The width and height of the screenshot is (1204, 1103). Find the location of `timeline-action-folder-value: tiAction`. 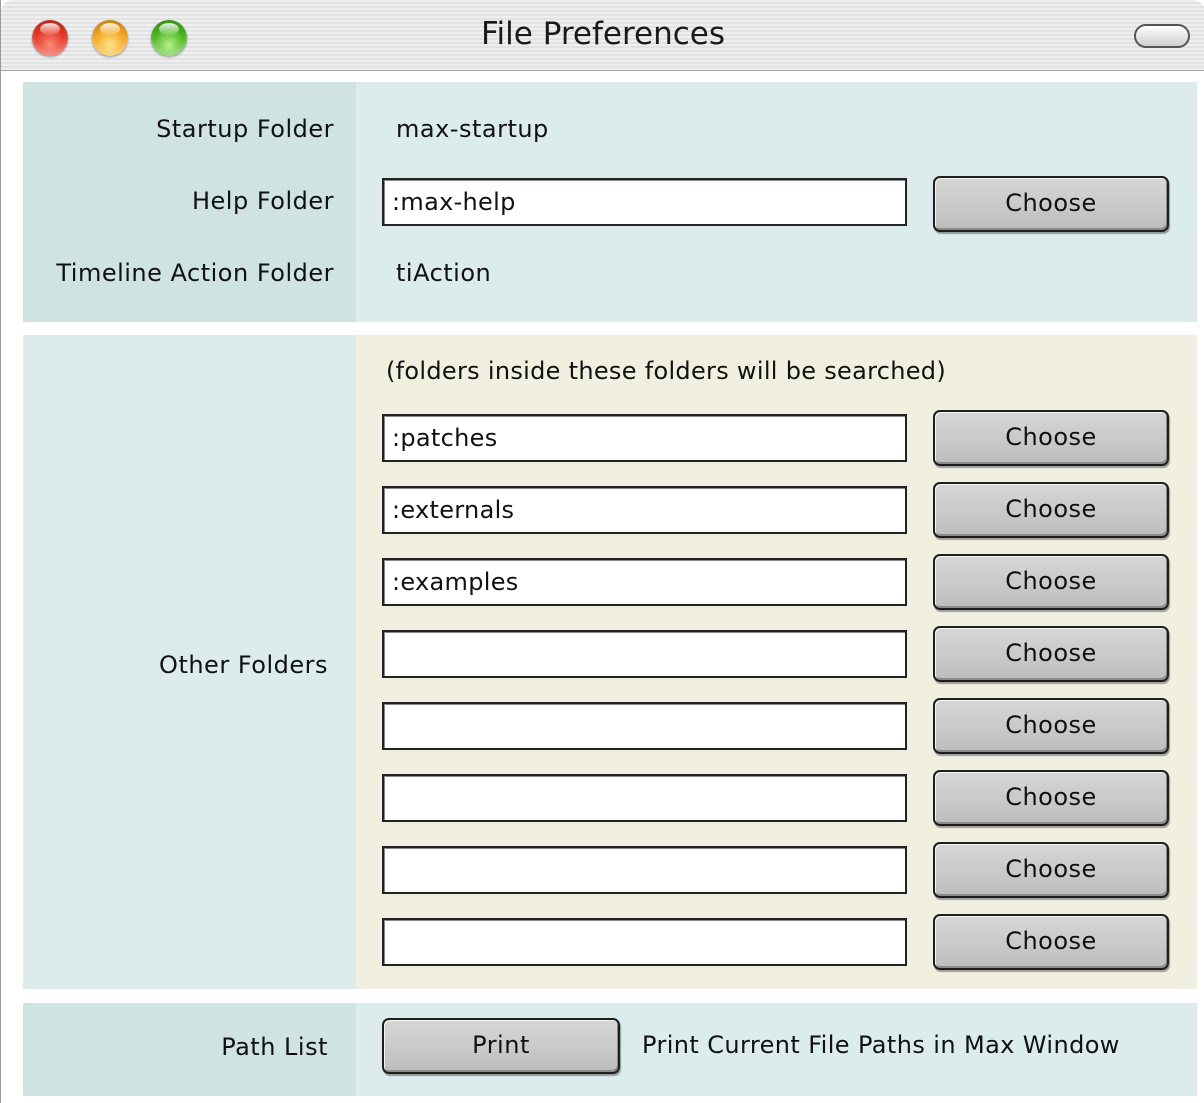

timeline-action-folder-value: tiAction is located at coordinates (444, 273).